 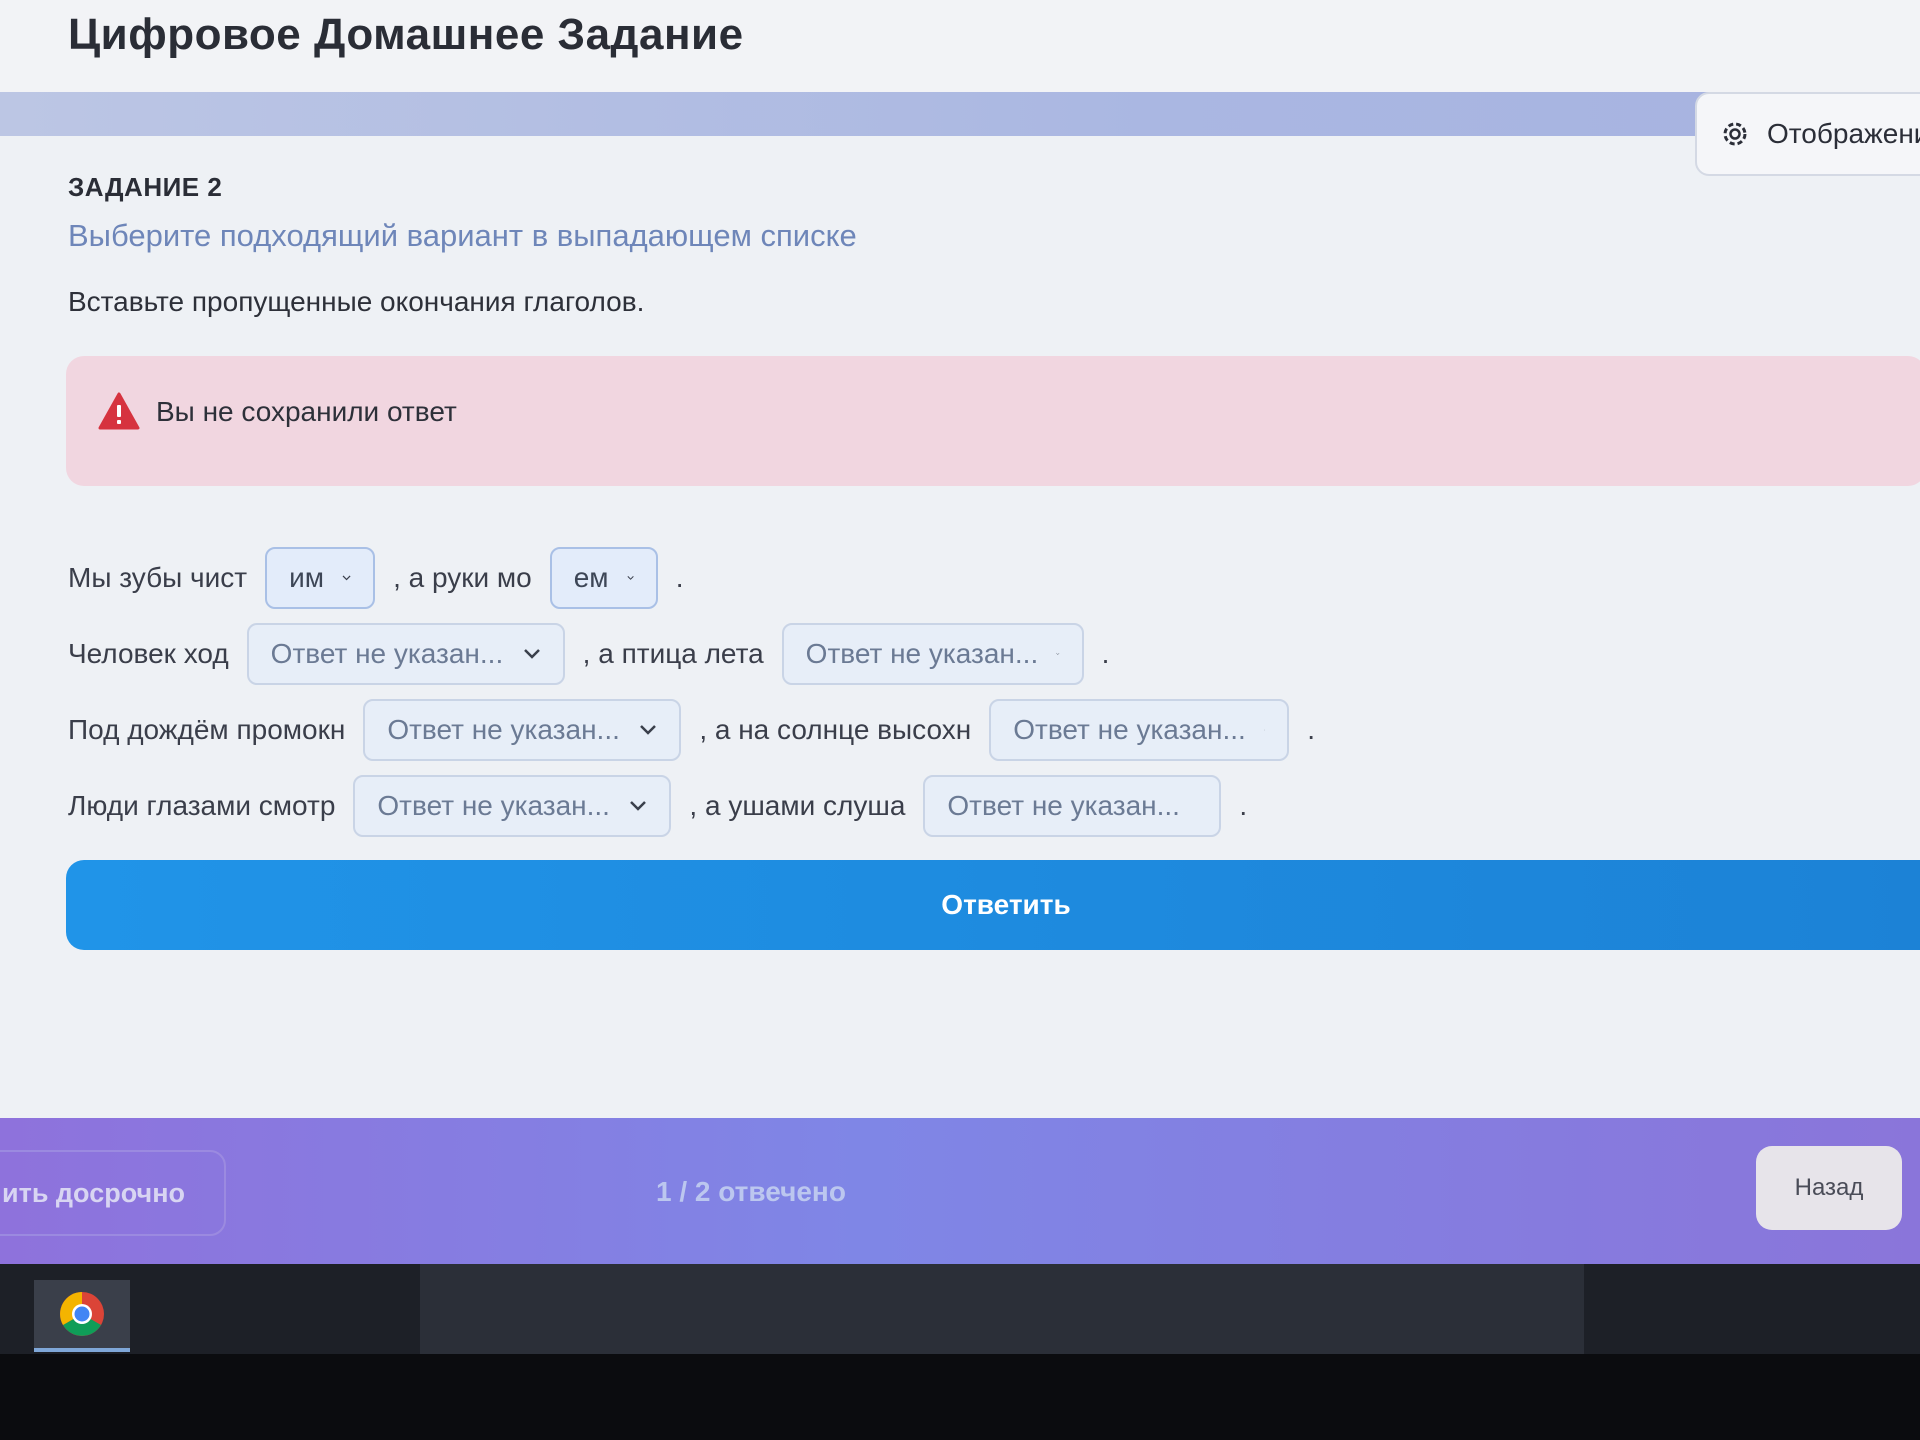 What do you see at coordinates (673, 653) in the screenshot?
I see `sentence-part: , а птица лета` at bounding box center [673, 653].